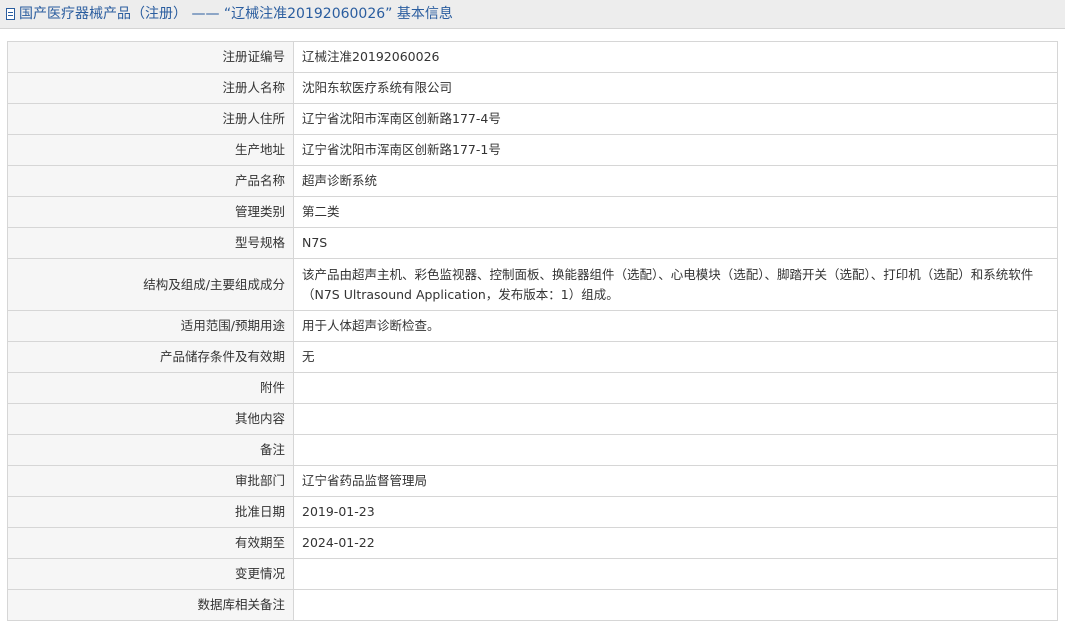 Image resolution: width=1065 pixels, height=623 pixels. I want to click on table-row: 变更情况, so click(532, 574).